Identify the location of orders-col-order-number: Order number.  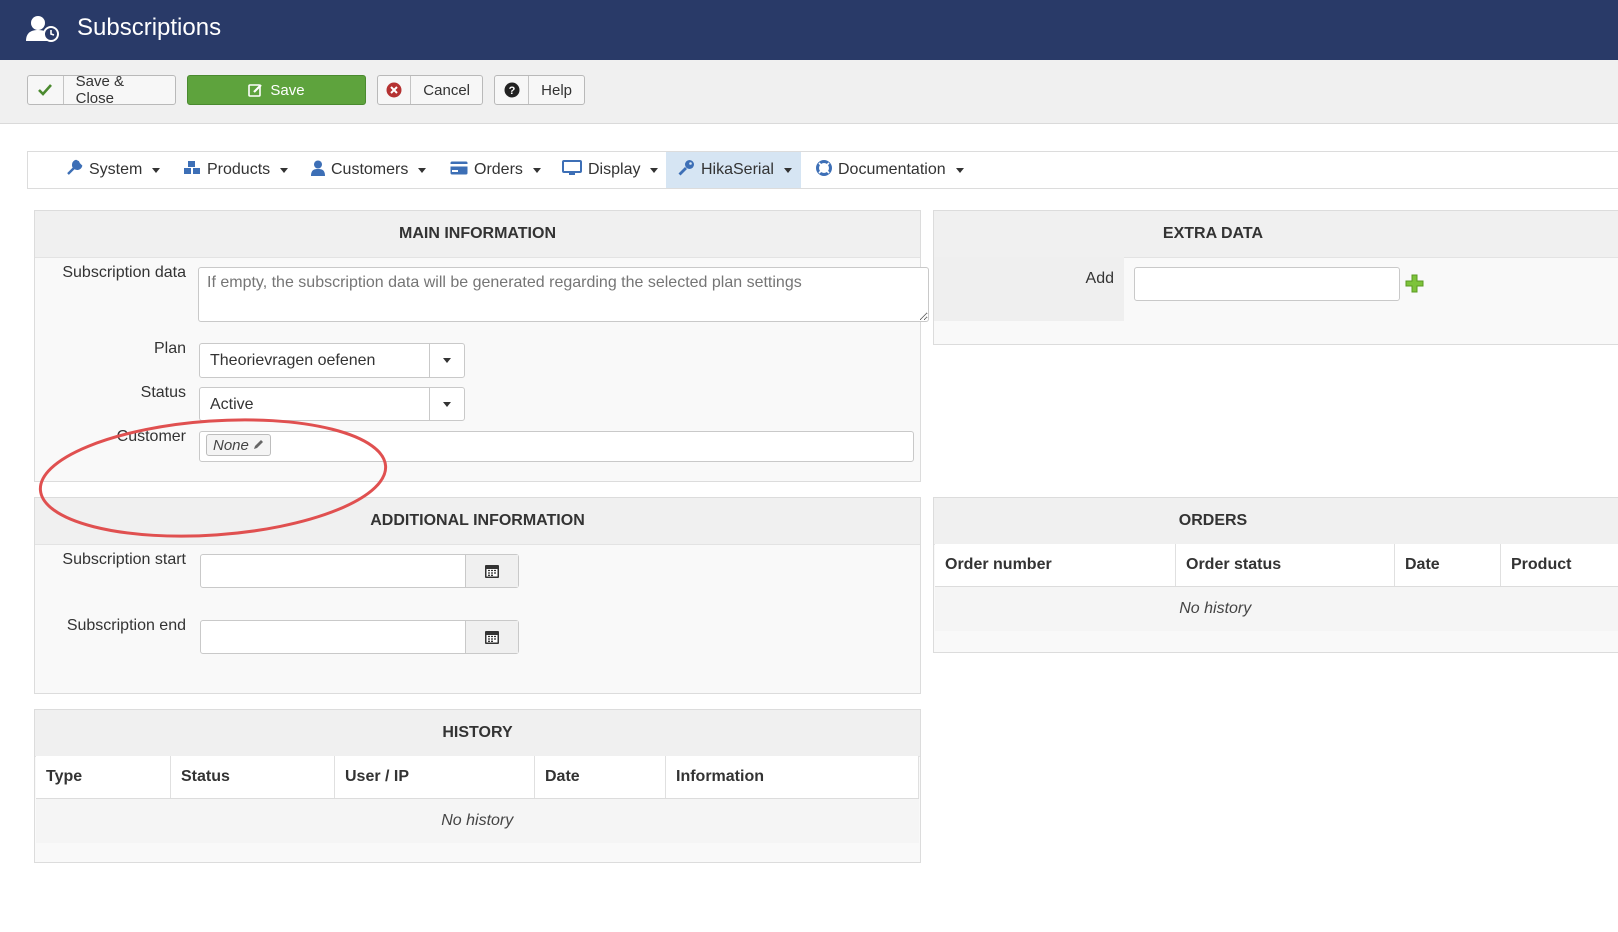
(1055, 565).